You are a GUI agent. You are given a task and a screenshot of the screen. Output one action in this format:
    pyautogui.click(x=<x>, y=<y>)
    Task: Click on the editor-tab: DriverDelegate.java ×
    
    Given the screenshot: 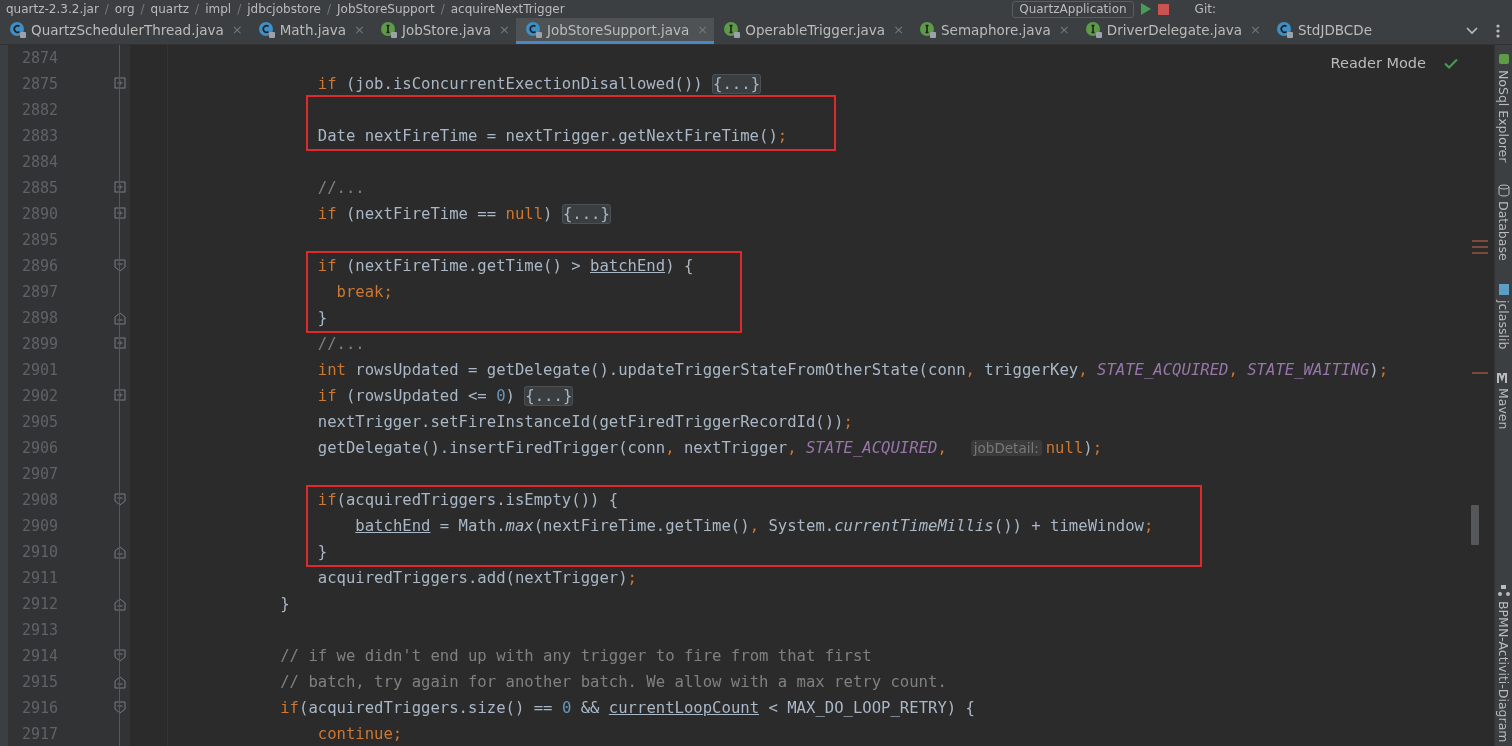 What is the action you would take?
    pyautogui.click(x=1171, y=31)
    